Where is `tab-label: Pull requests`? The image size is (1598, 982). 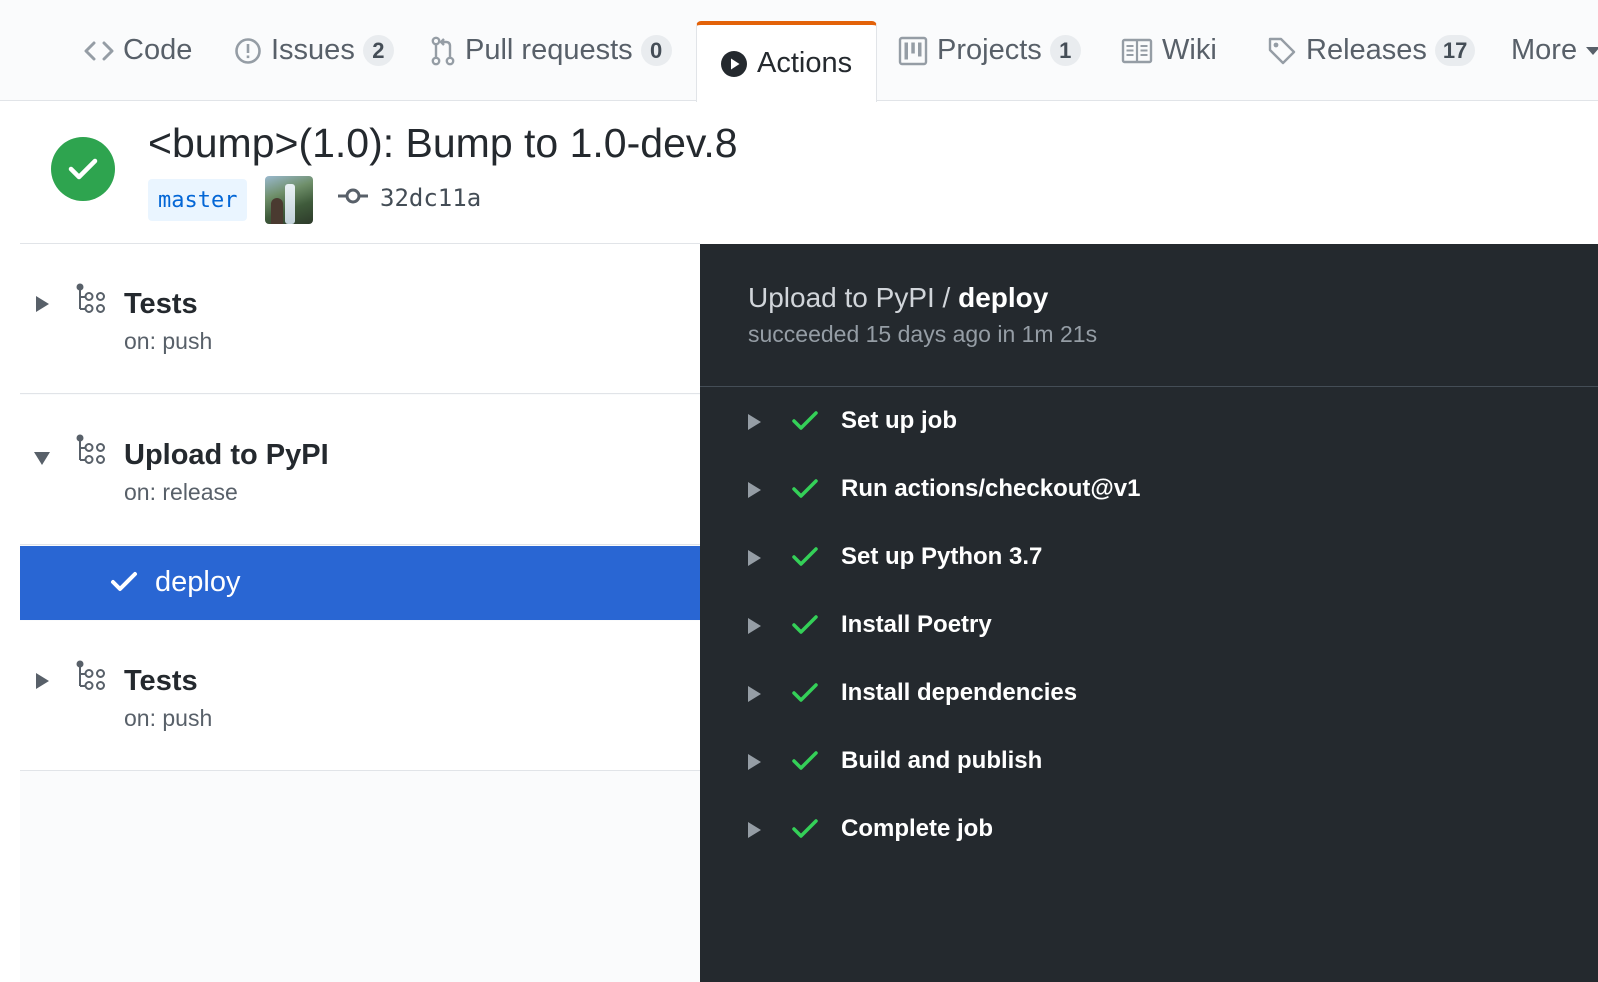
tab-label: Pull requests is located at coordinates (549, 50).